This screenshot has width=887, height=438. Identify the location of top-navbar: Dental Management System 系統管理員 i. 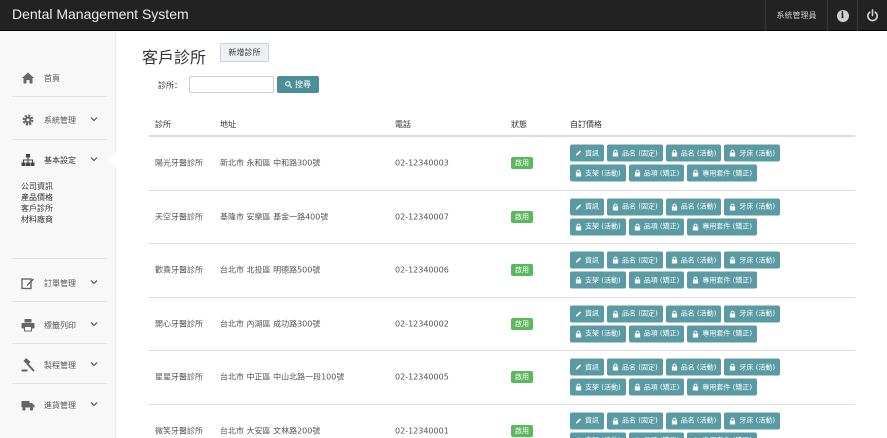
(443, 15).